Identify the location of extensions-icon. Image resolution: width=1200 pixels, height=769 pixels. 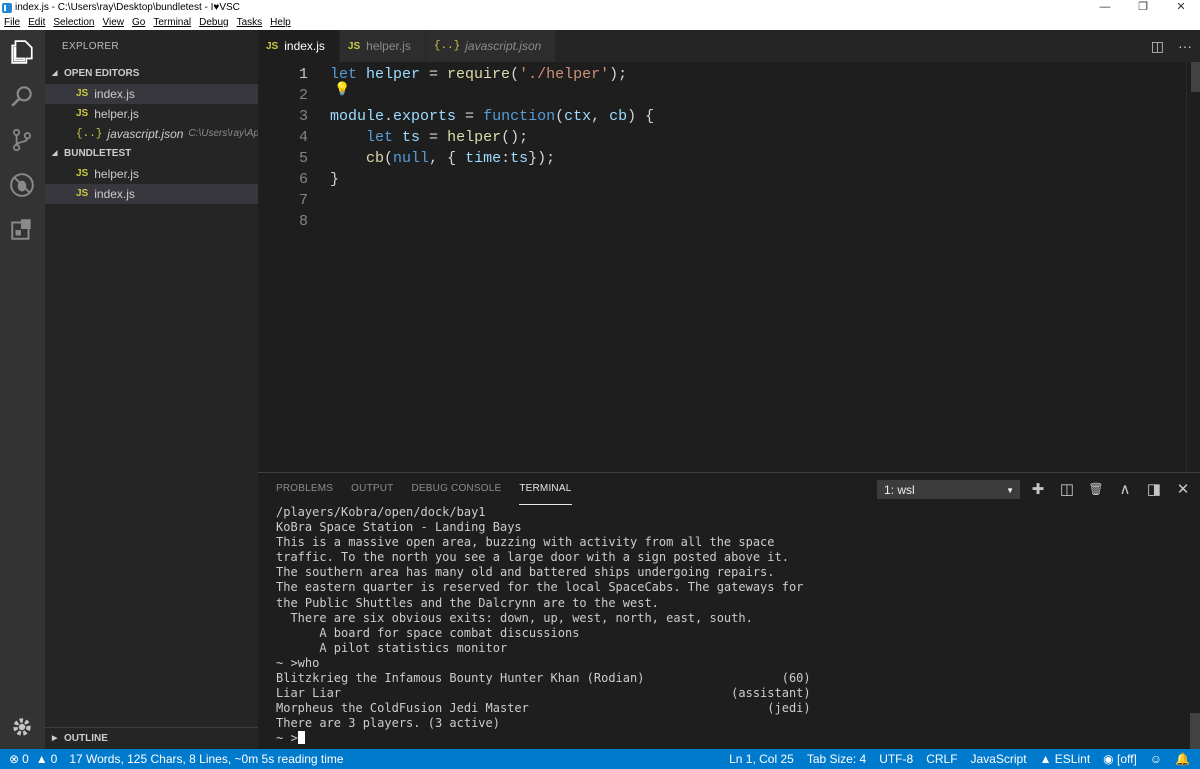
(22, 229).